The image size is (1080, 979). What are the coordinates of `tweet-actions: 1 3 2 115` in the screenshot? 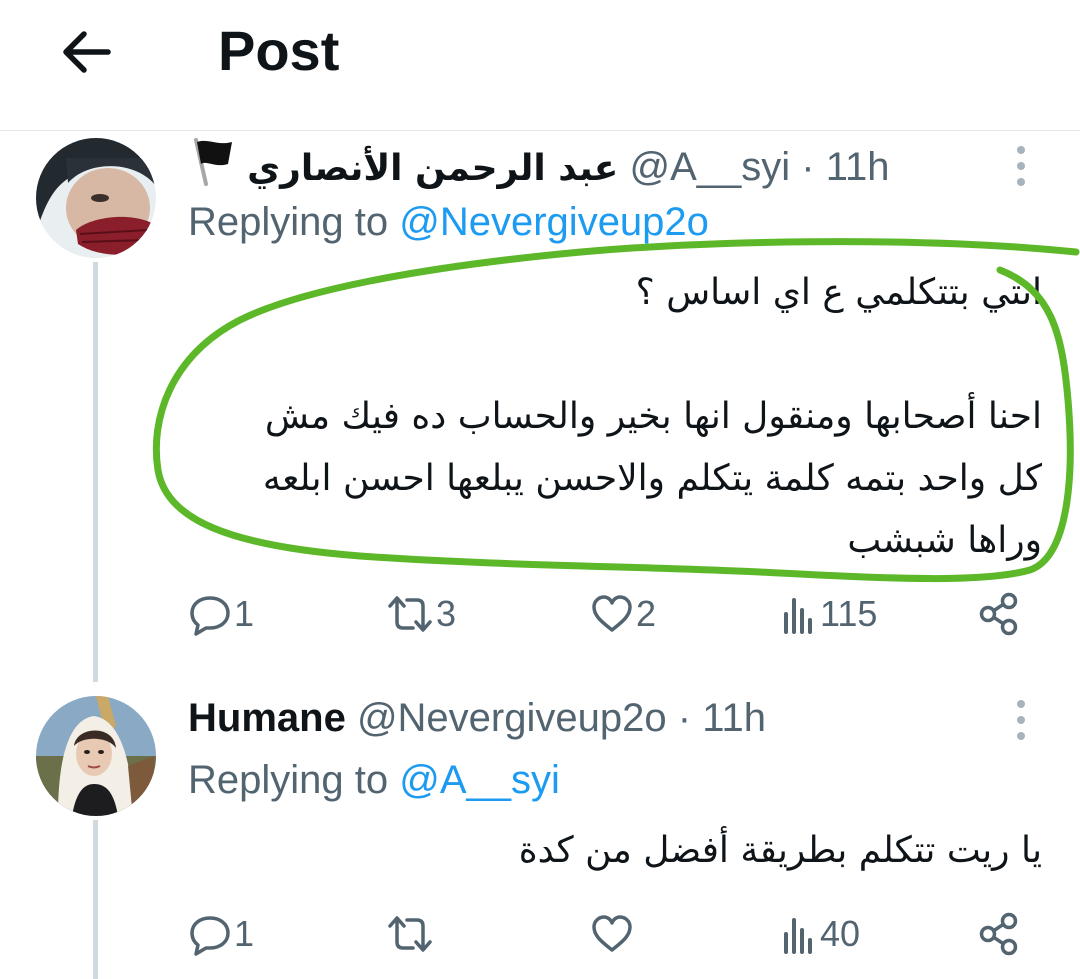 It's located at (613, 614).